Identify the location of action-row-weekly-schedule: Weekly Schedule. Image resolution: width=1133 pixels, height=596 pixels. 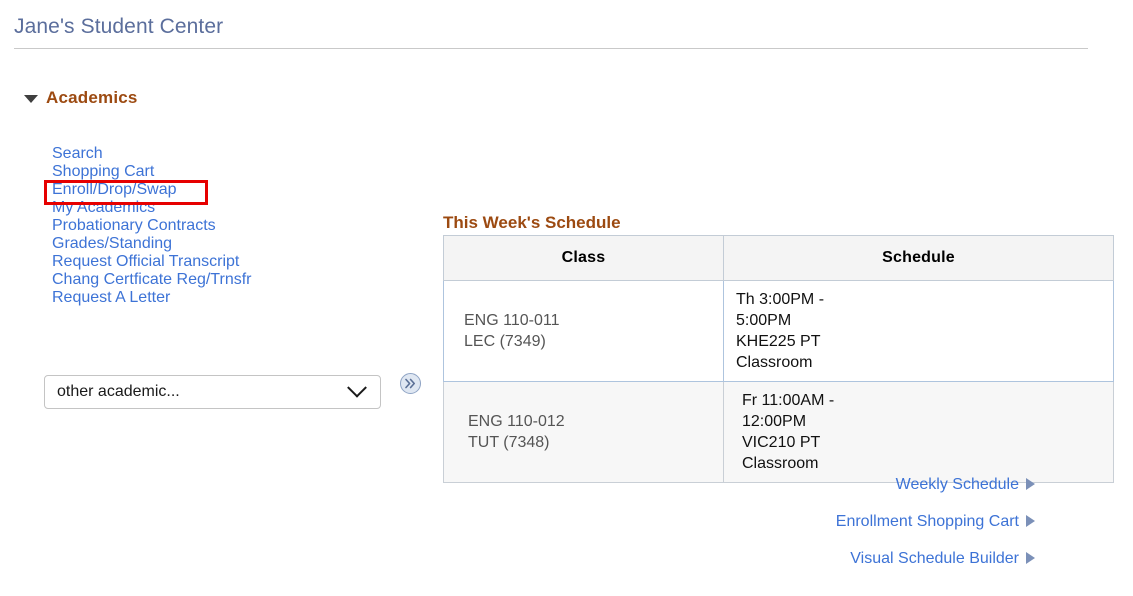
(739, 485).